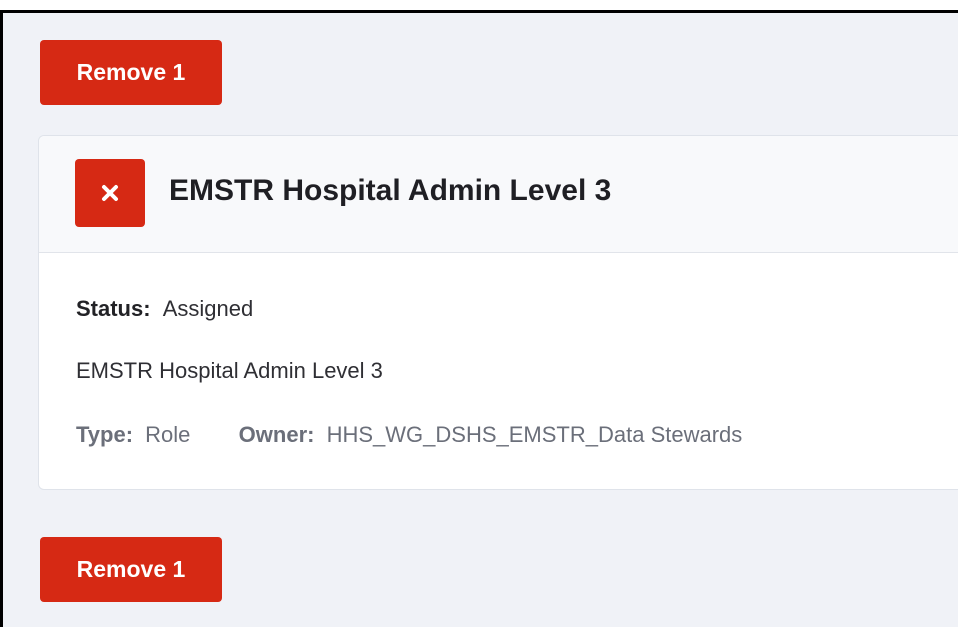 This screenshot has width=958, height=627. What do you see at coordinates (479, 5) in the screenshot?
I see `cropped-top-strip` at bounding box center [479, 5].